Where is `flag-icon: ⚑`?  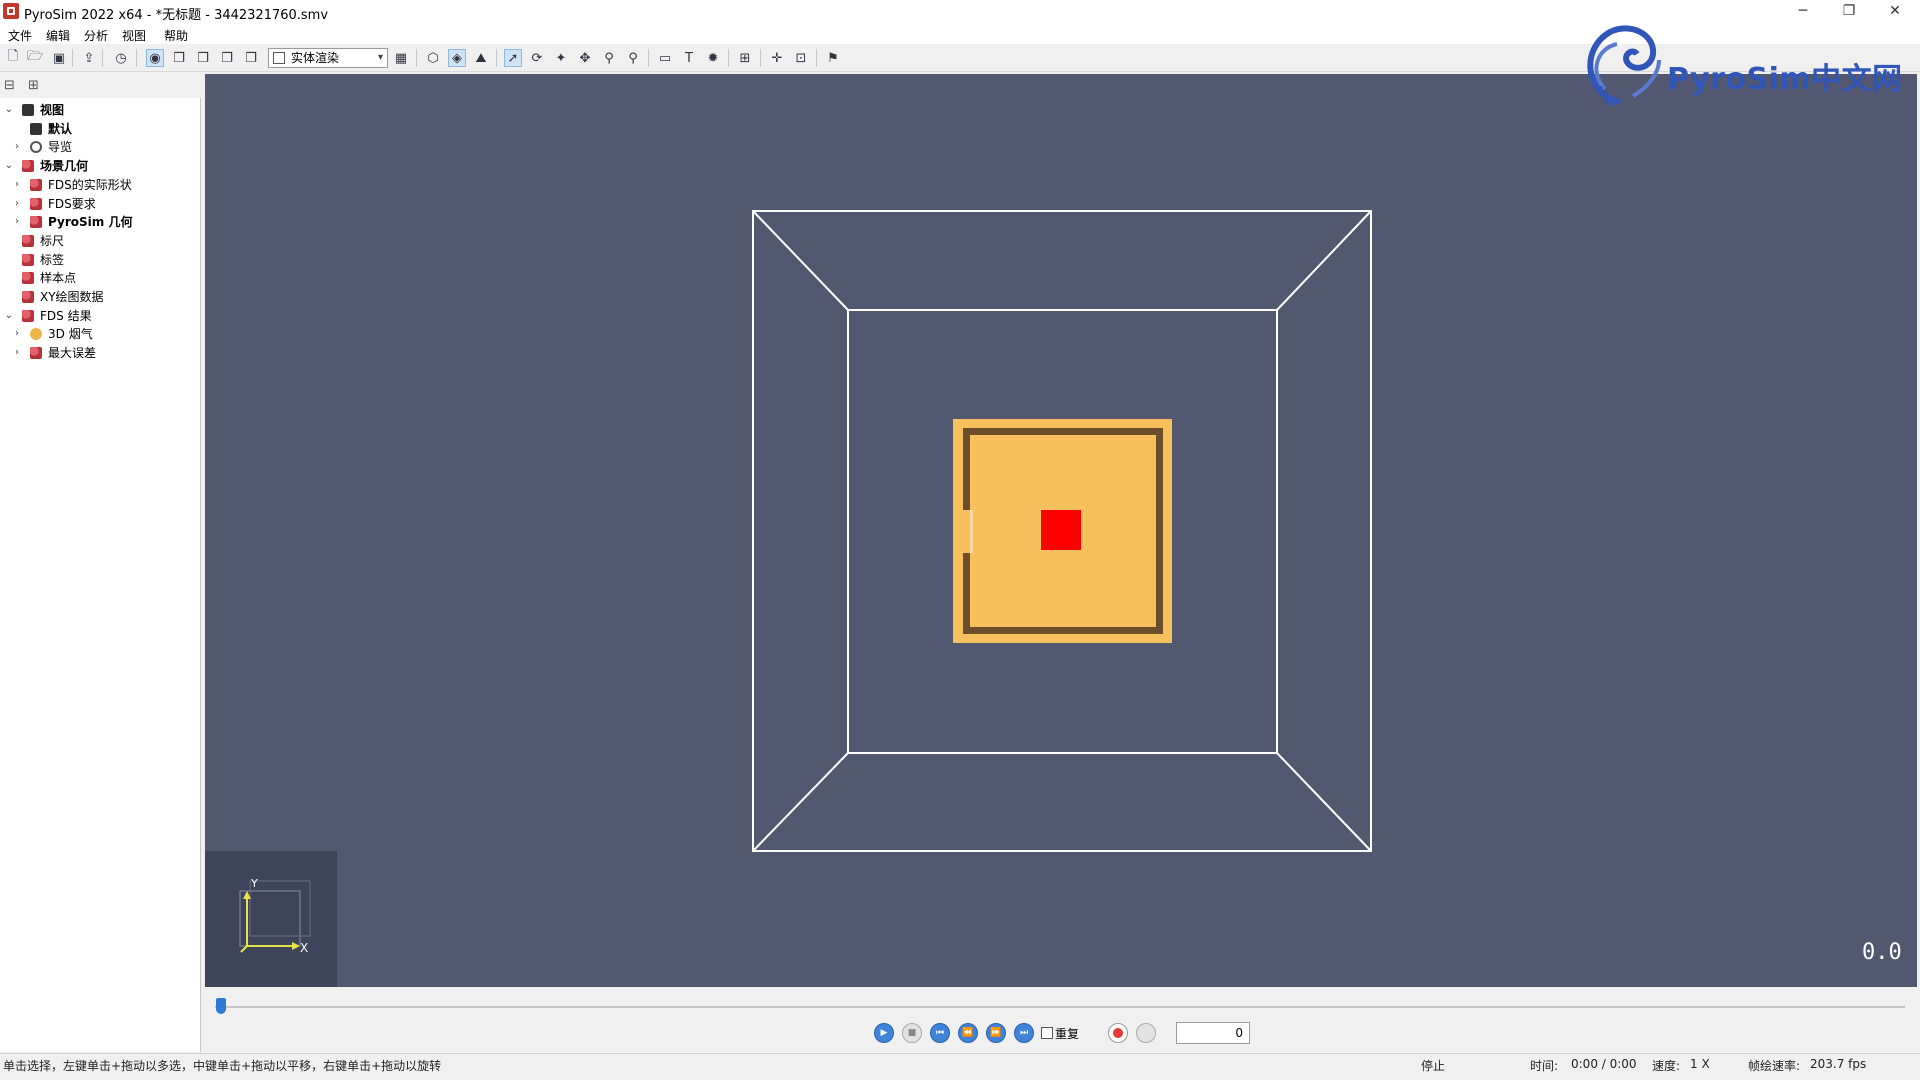 flag-icon: ⚑ is located at coordinates (833, 58).